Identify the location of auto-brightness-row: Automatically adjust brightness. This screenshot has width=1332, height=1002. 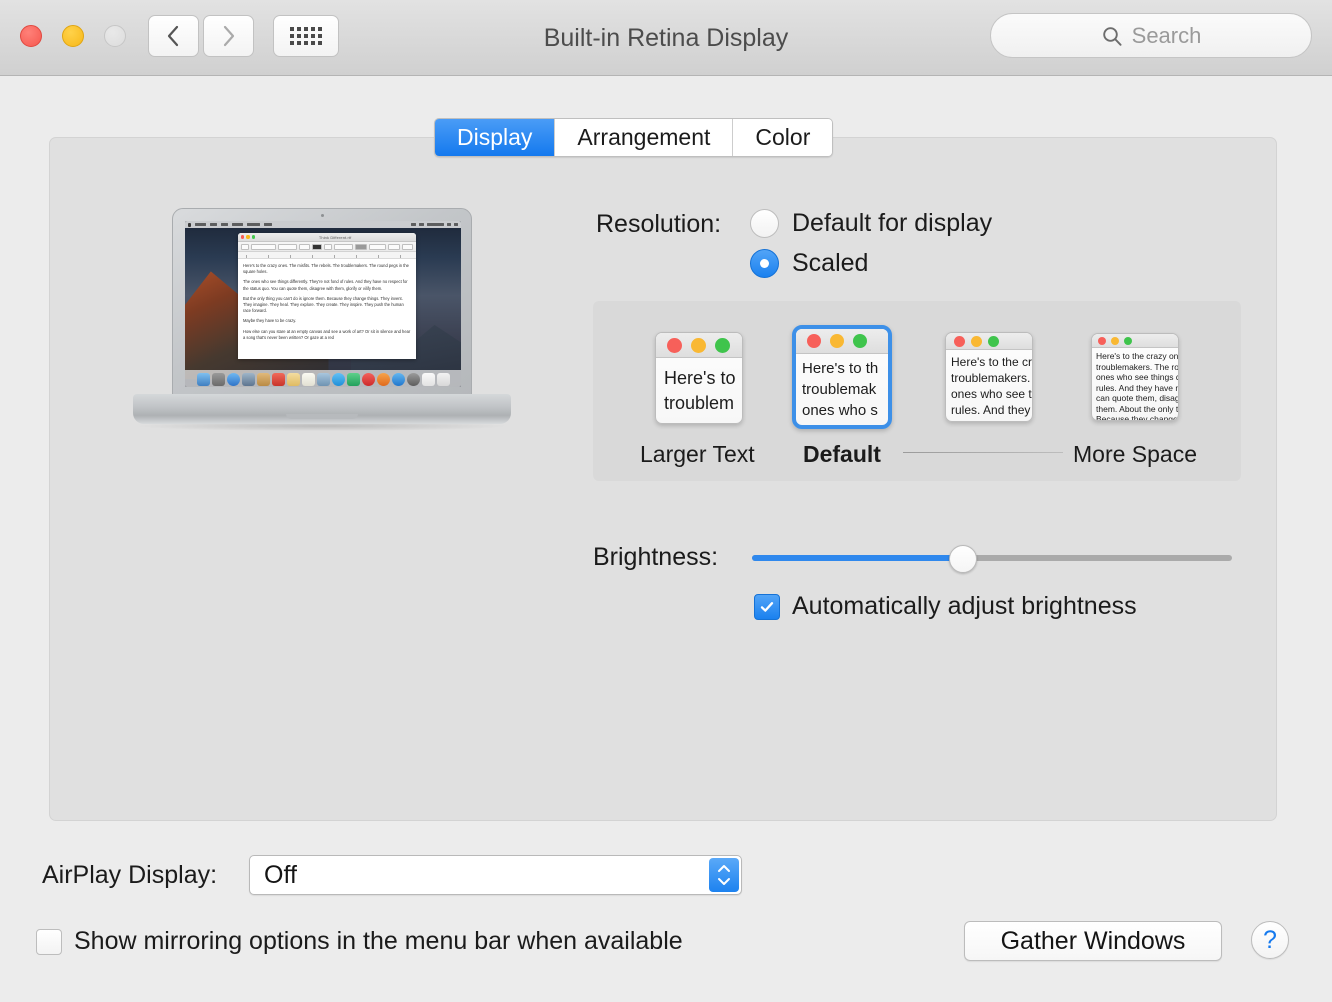
(945, 606).